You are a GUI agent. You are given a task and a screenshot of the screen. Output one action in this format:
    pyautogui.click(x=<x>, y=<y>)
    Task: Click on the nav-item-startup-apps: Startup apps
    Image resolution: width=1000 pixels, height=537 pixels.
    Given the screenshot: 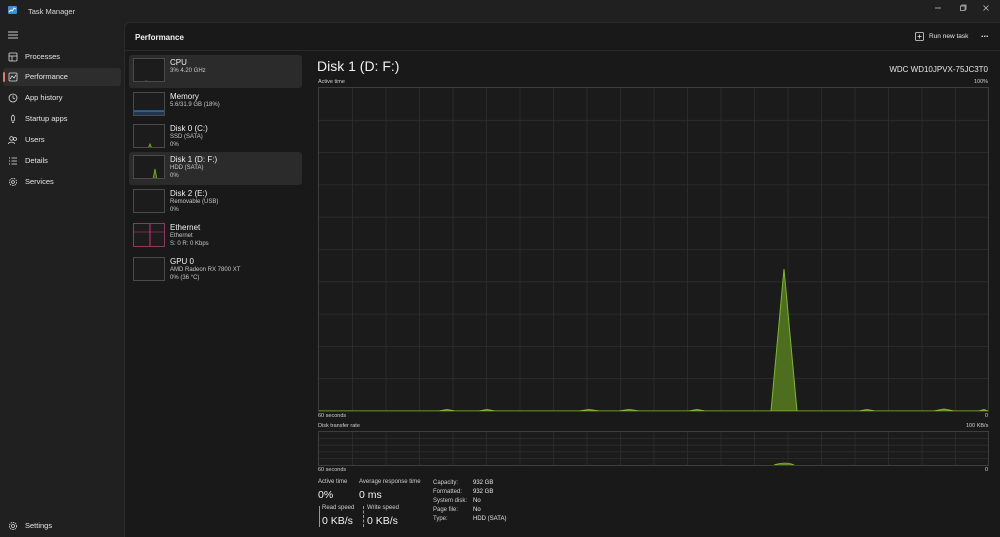 What is the action you would take?
    pyautogui.click(x=62, y=119)
    